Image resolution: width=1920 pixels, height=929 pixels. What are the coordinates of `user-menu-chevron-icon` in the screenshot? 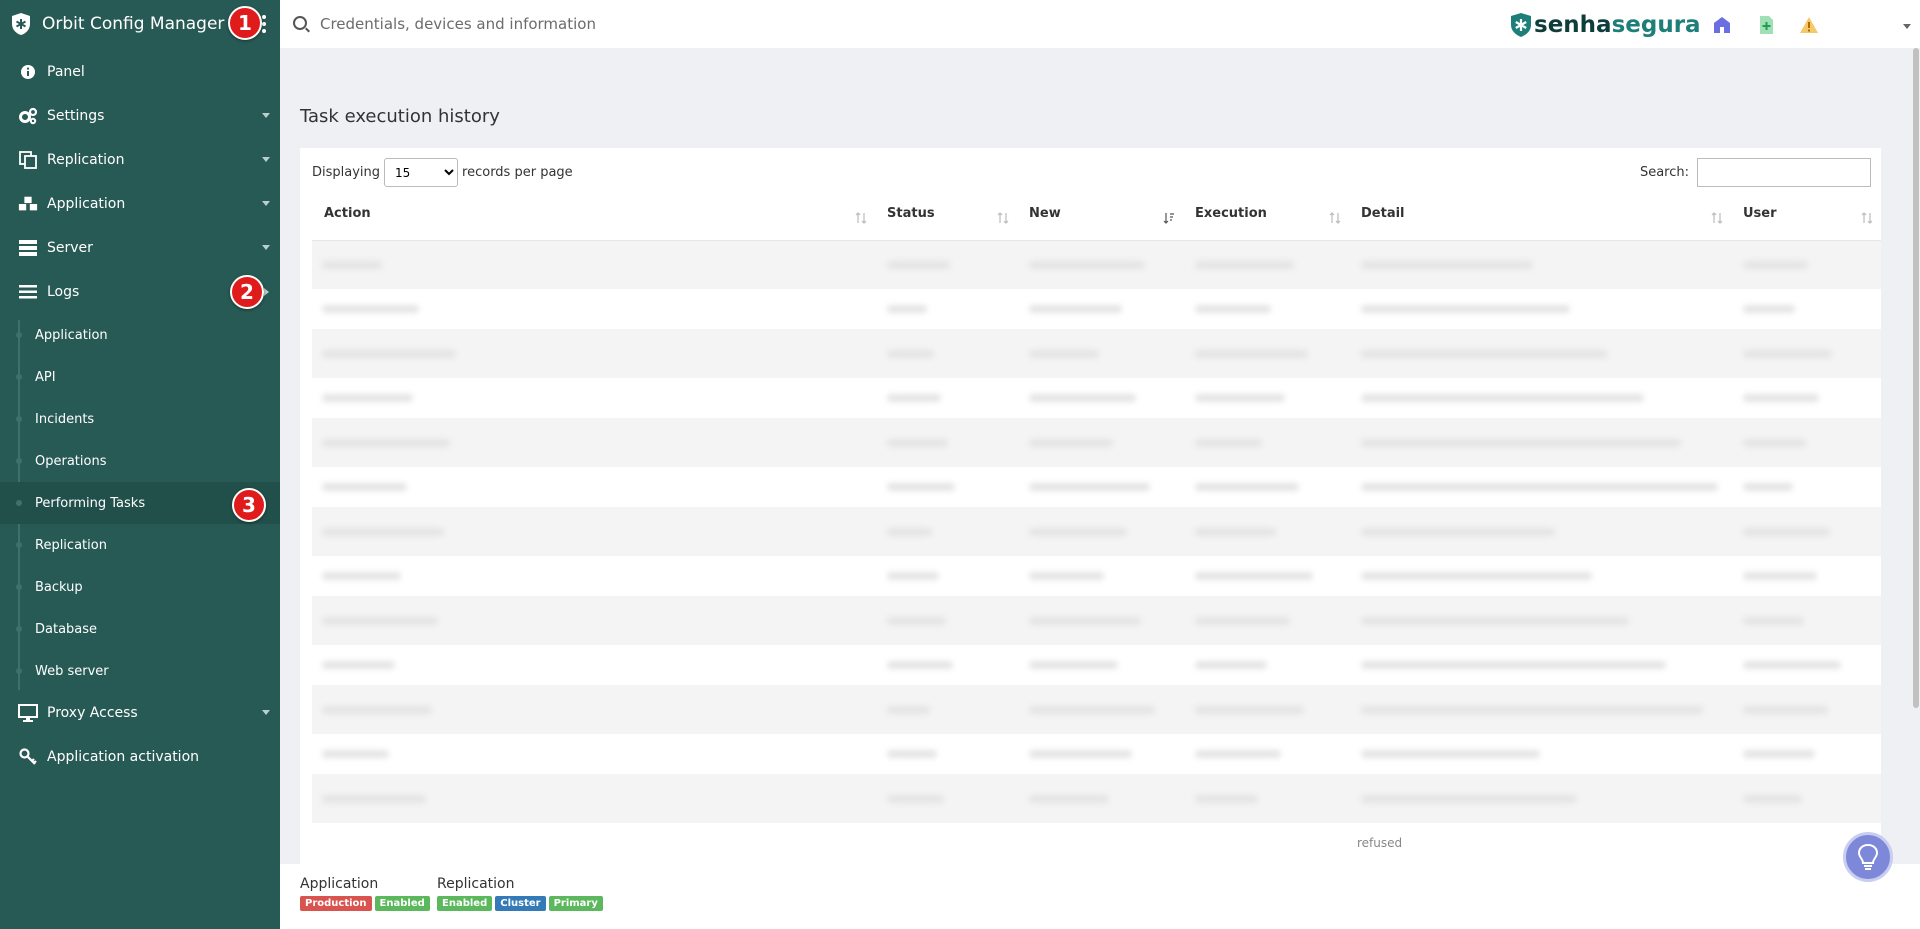 It's located at (1907, 26).